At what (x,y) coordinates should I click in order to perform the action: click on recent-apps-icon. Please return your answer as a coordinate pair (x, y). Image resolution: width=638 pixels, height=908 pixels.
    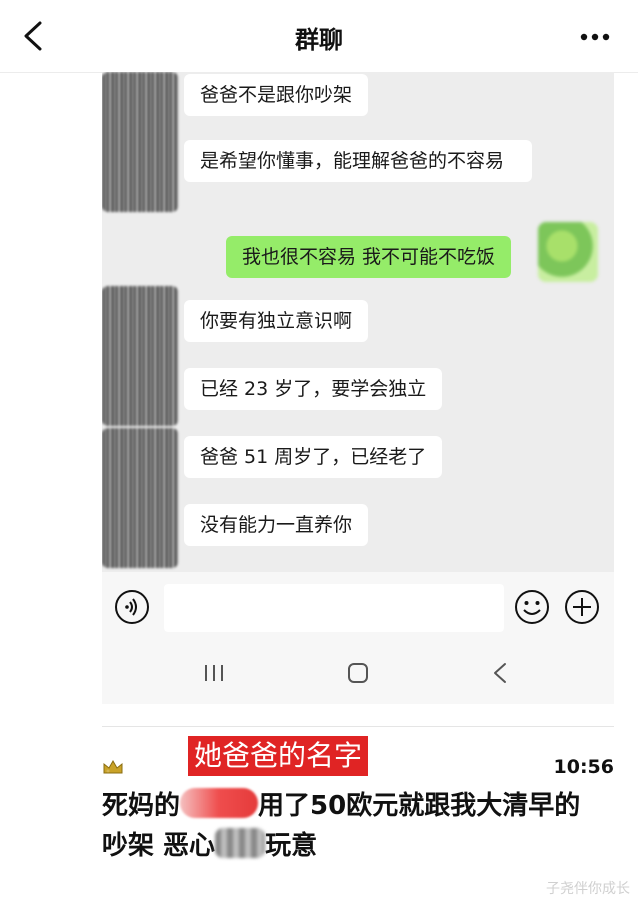
    Looking at the image, I should click on (214, 673).